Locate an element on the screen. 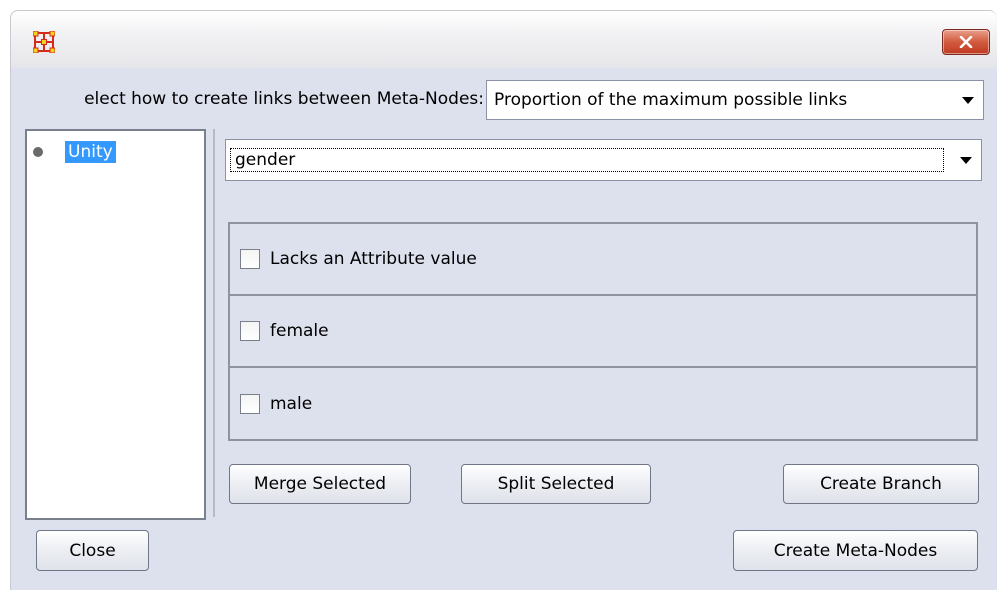  checkbox-lacks-attribute is located at coordinates (250, 259).